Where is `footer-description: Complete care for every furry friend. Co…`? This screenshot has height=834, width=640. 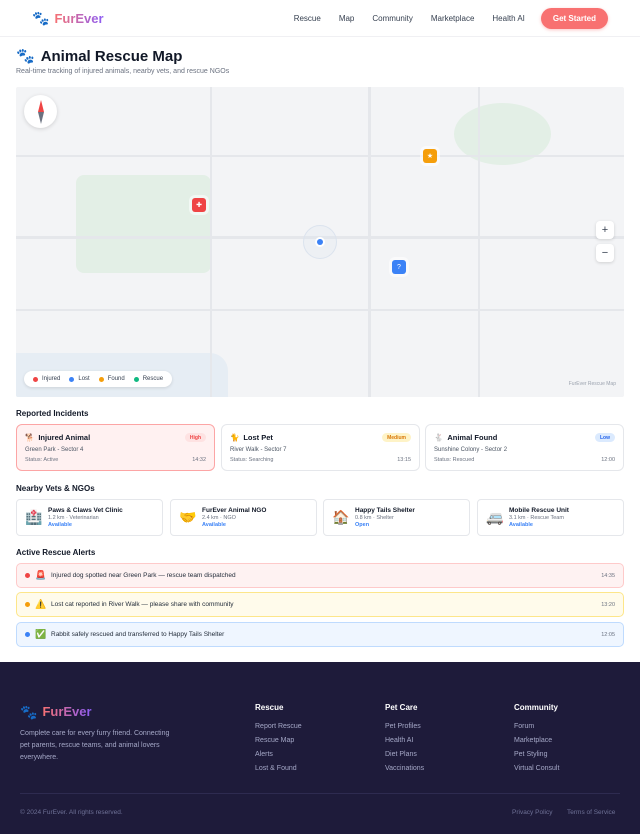 footer-description: Complete care for every furry friend. Co… is located at coordinates (95, 745).